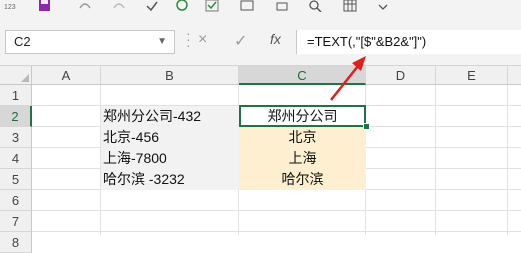 The image size is (521, 253). What do you see at coordinates (212, 6) in the screenshot?
I see `check-icon` at bounding box center [212, 6].